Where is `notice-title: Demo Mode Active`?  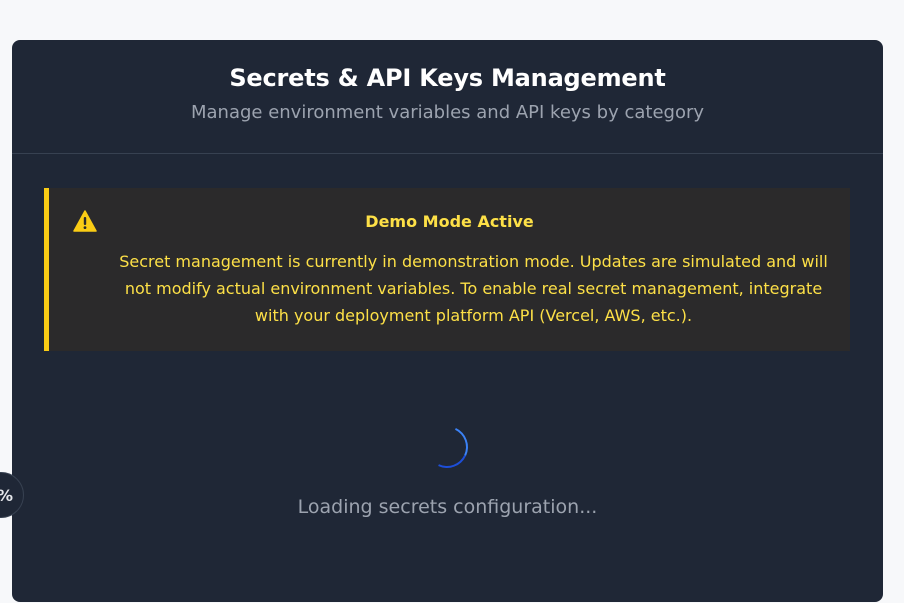 notice-title: Demo Mode Active is located at coordinates (449, 221).